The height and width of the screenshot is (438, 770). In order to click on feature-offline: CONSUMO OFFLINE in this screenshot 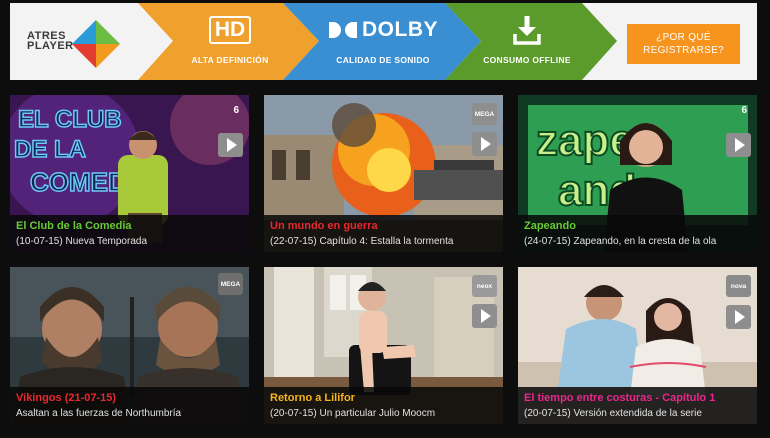, I will do `click(527, 39)`.